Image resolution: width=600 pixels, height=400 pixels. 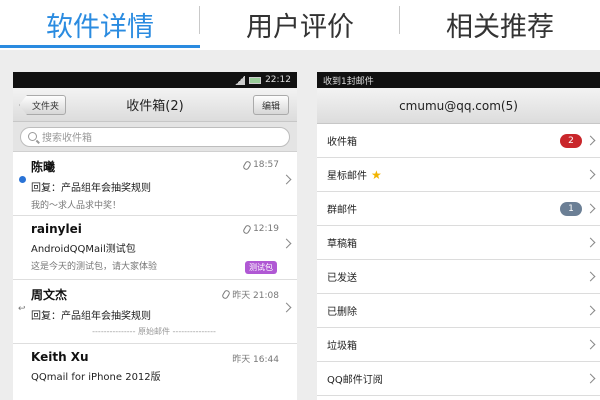 I want to click on unread-count-badge: 1, so click(x=571, y=209).